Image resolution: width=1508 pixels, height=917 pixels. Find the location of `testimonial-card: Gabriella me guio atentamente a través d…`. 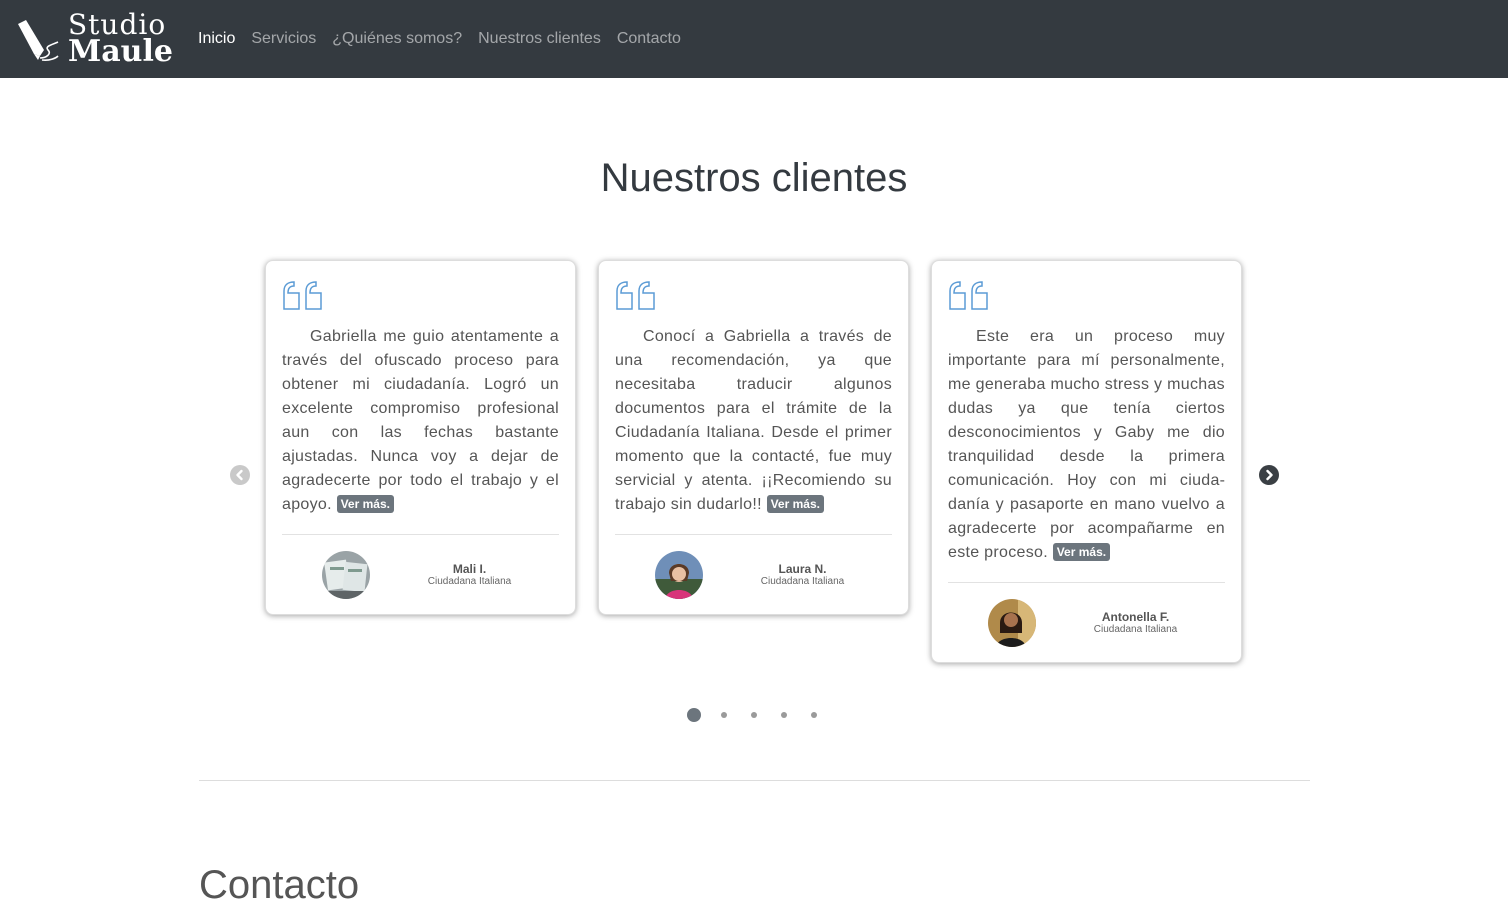

testimonial-card: Gabriella me guio atentamente a través d… is located at coordinates (420, 437).